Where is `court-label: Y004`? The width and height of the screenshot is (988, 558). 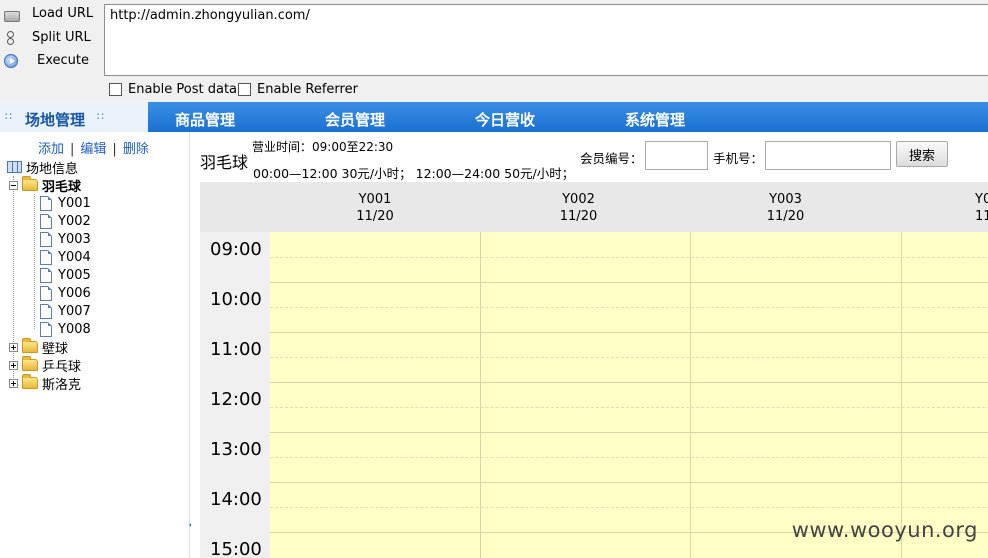 court-label: Y004 is located at coordinates (74, 257).